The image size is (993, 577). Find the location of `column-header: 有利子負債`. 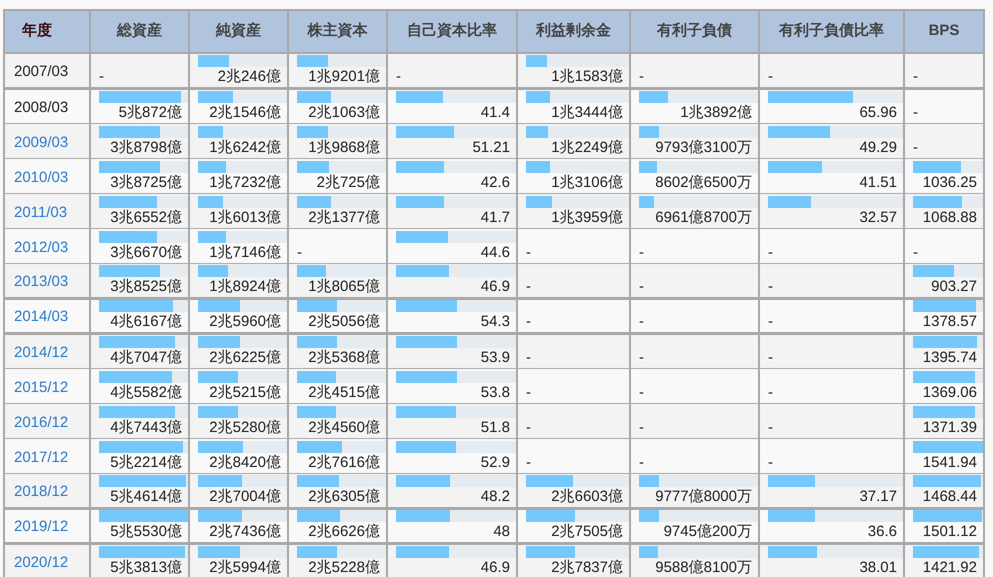

column-header: 有利子負債 is located at coordinates (694, 31).